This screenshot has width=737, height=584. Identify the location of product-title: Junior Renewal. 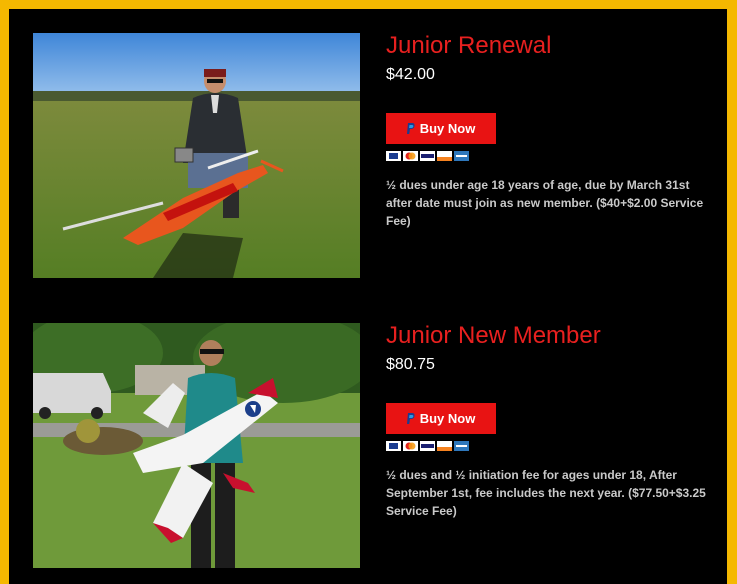
(469, 45).